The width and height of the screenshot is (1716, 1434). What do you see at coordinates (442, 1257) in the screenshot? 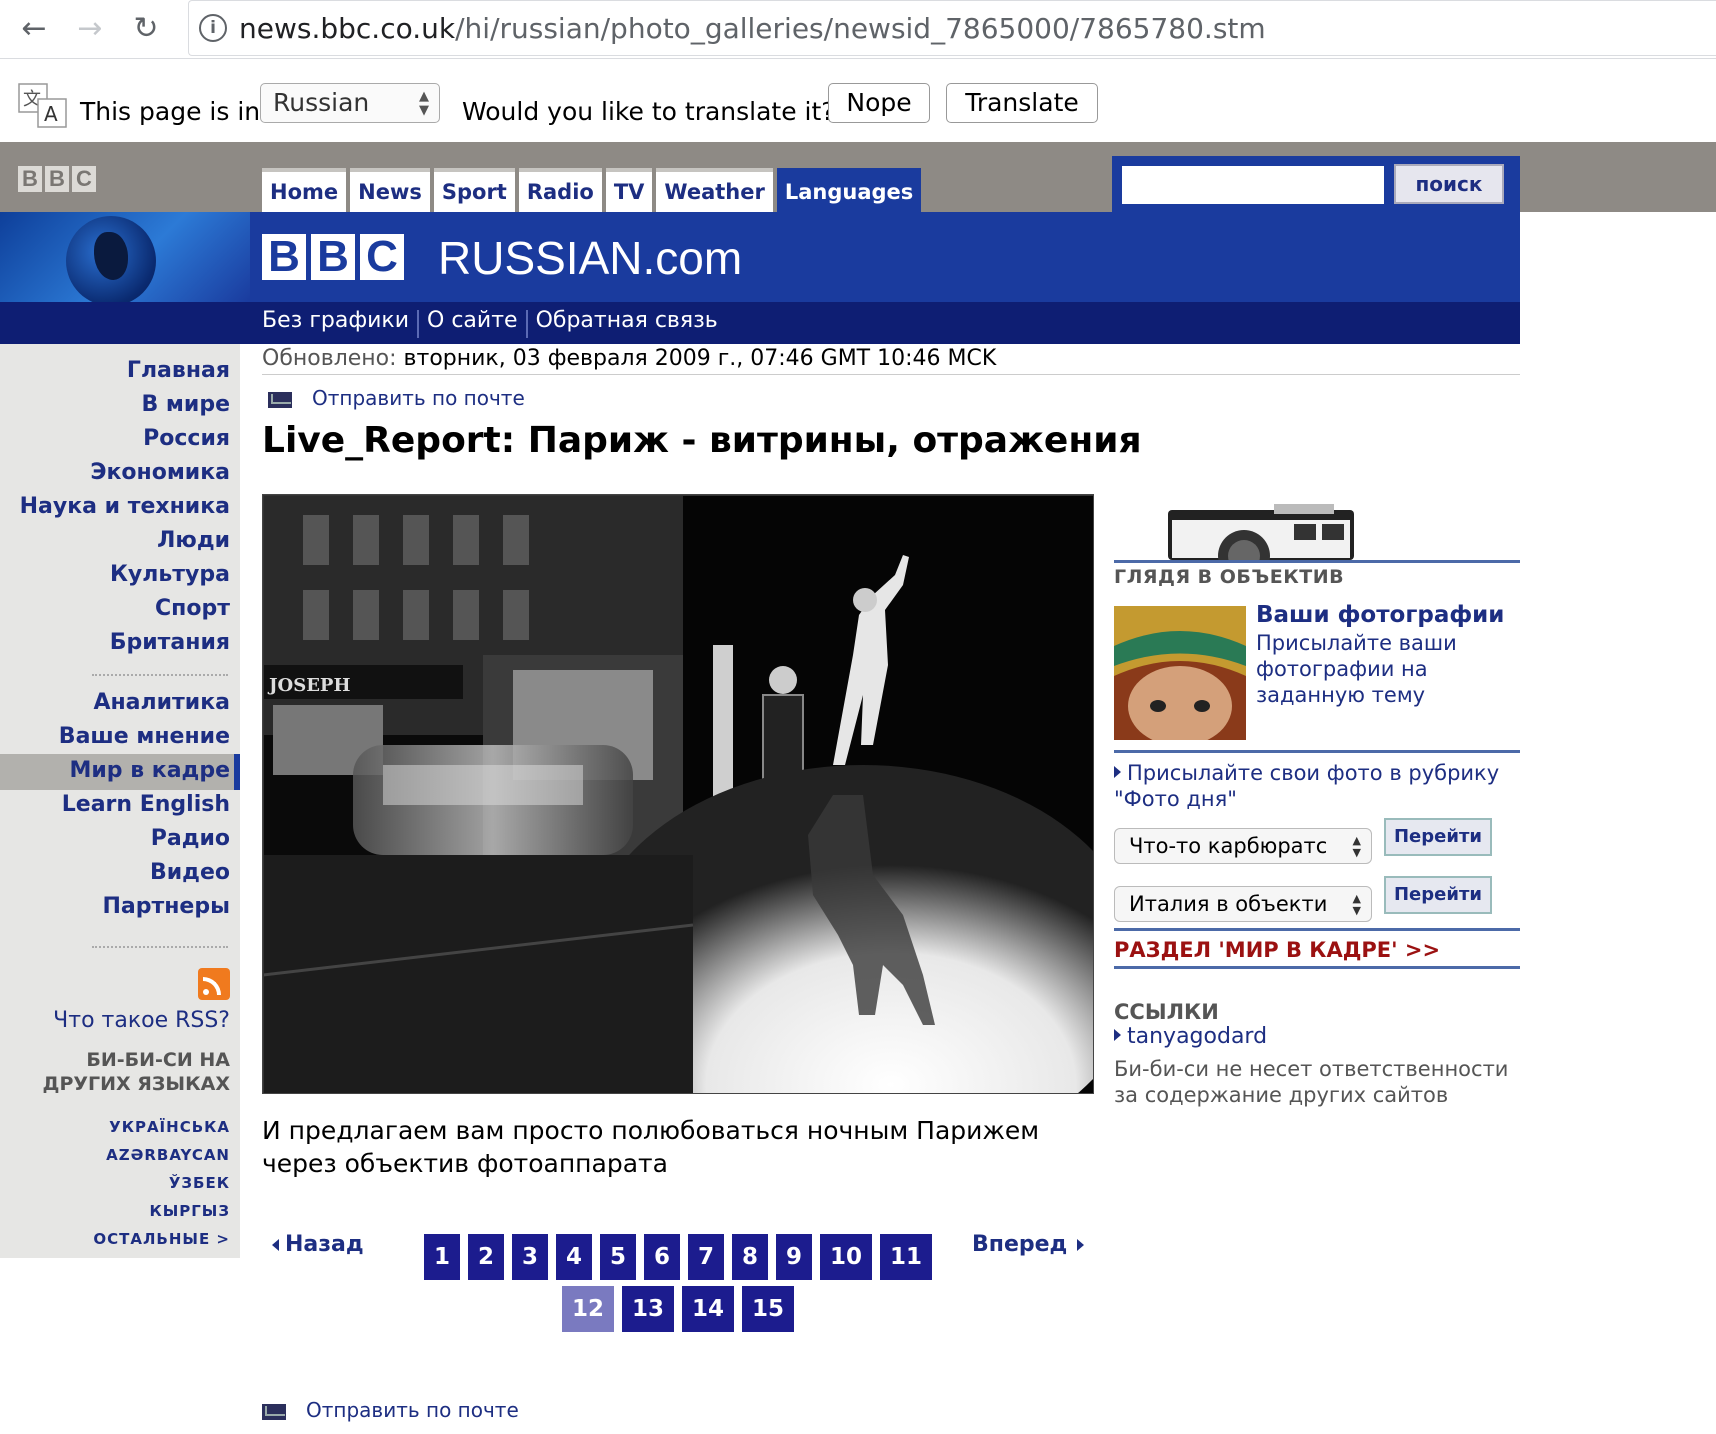
I see `page-link: 1` at bounding box center [442, 1257].